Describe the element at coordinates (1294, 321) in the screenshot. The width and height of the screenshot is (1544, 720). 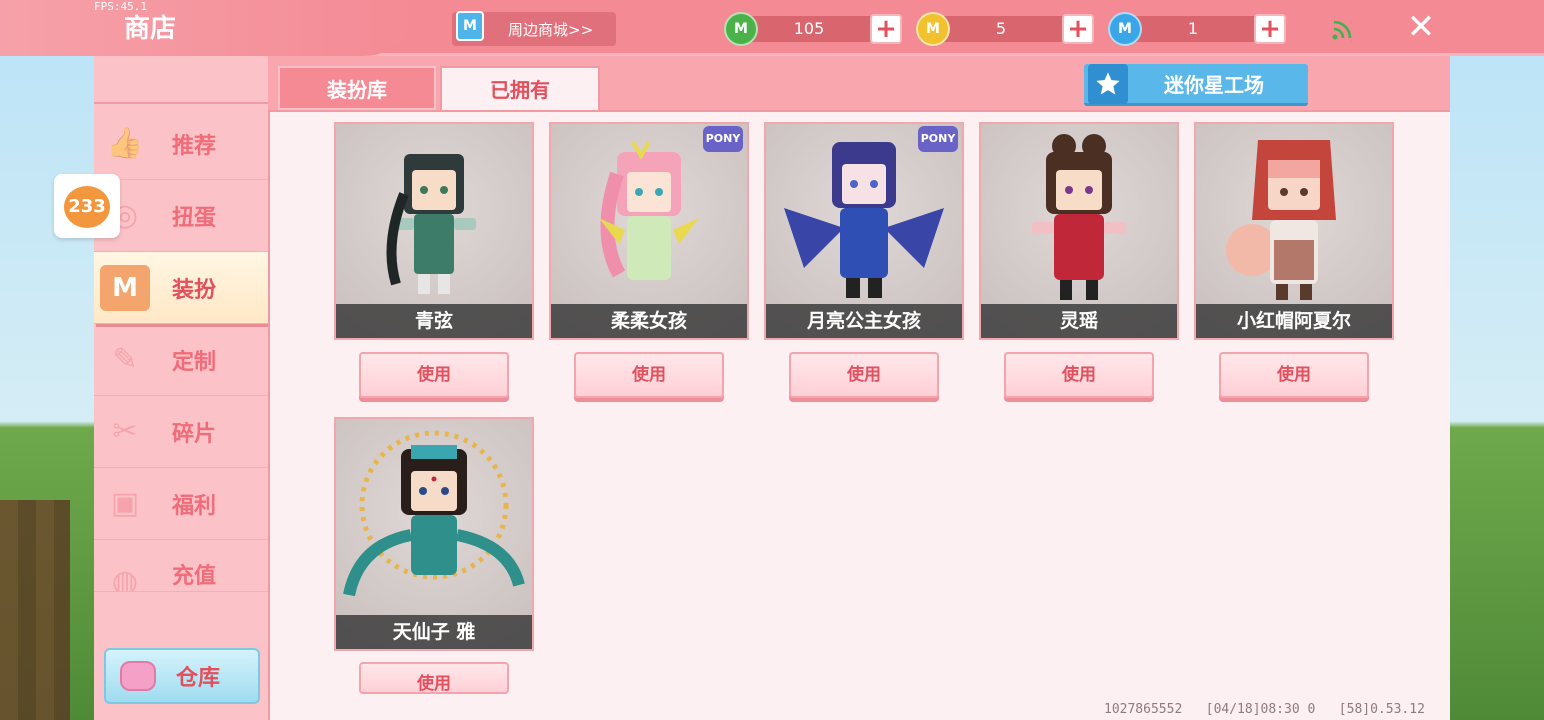
I see `skin-name: 小红帽阿夏尔` at that location.